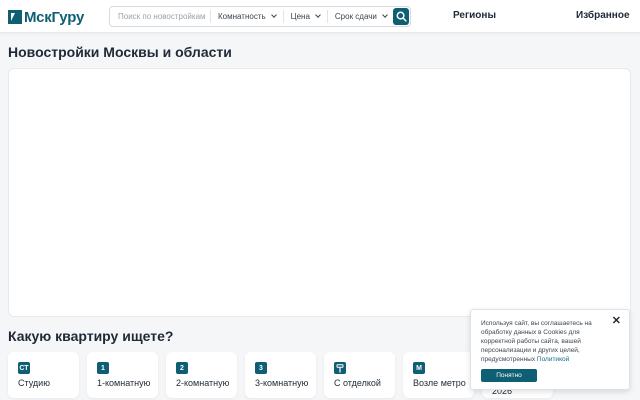  I want to click on price-filter-dropdown: Цена, so click(305, 16).